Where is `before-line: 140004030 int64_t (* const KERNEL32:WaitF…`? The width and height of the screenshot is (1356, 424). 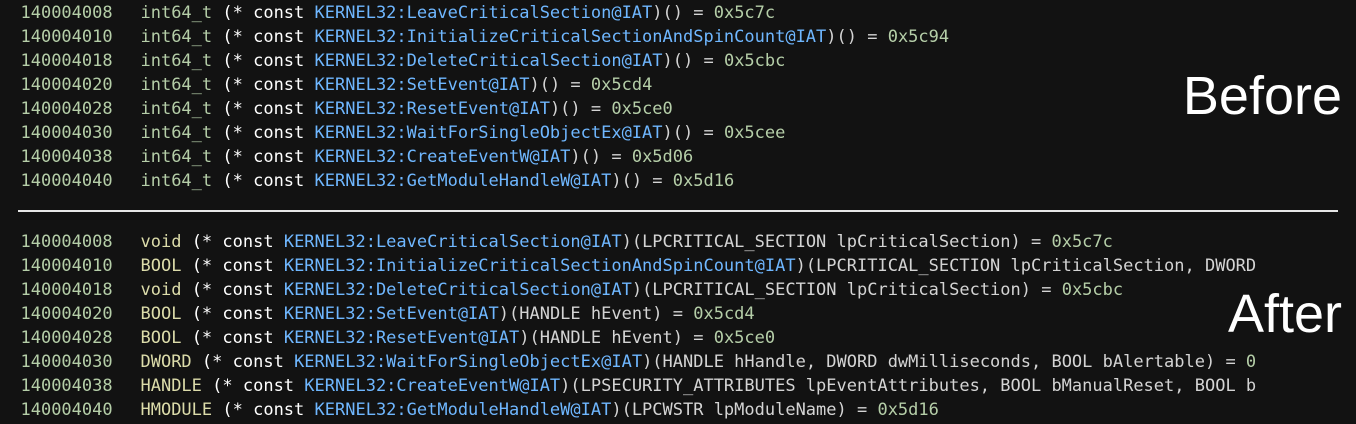 before-line: 140004030 int64_t (* const KERNEL32:WaitF… is located at coordinates (678, 133).